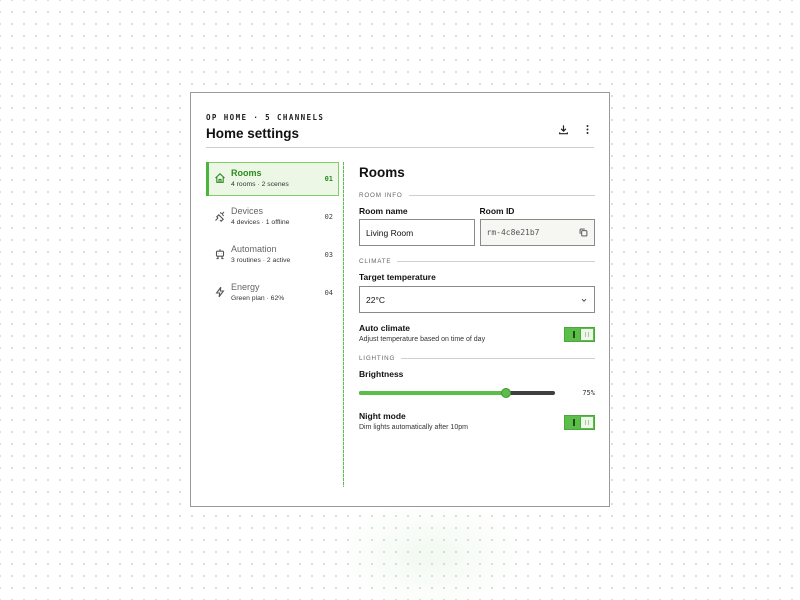 The width and height of the screenshot is (800, 600). What do you see at coordinates (343, 324) in the screenshot?
I see `sidebar-divider` at bounding box center [343, 324].